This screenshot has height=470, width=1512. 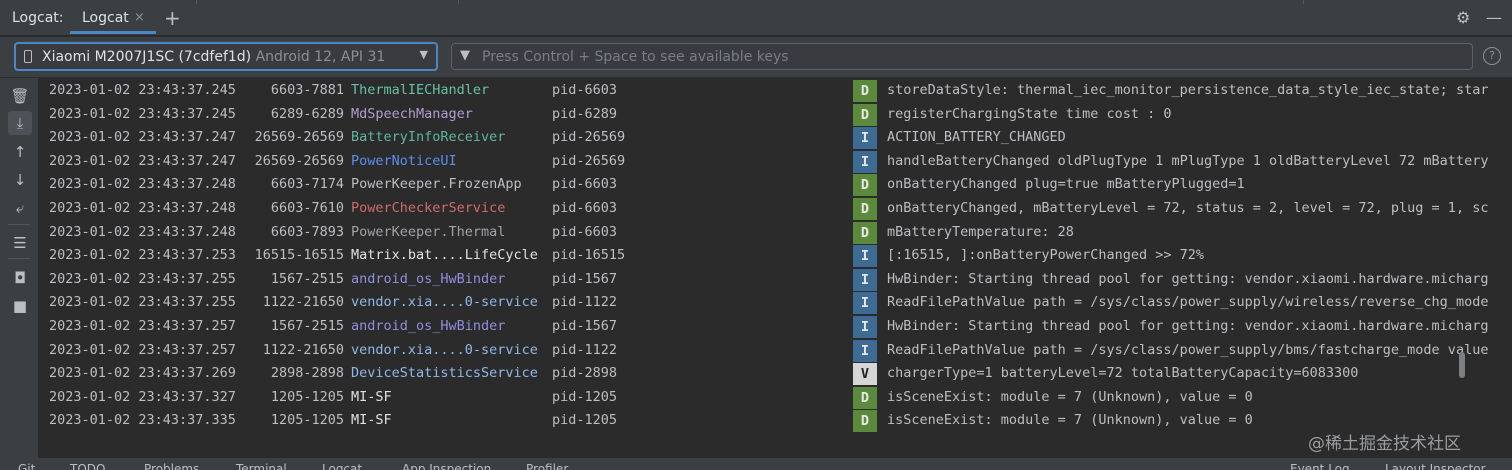 I want to click on log-timestamp: 2023-01-02 23:43:37.269, so click(x=142, y=373).